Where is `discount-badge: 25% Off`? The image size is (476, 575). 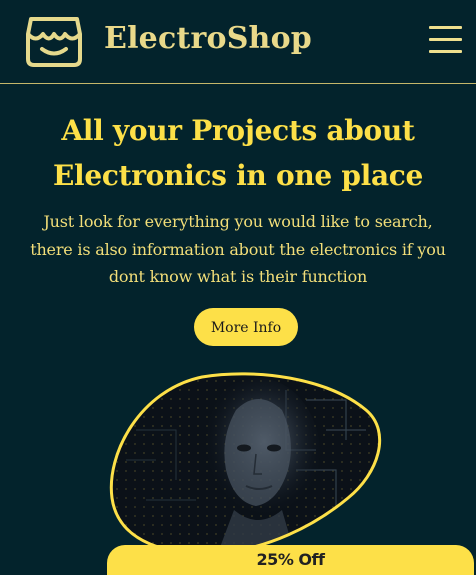
discount-badge: 25% Off is located at coordinates (290, 560).